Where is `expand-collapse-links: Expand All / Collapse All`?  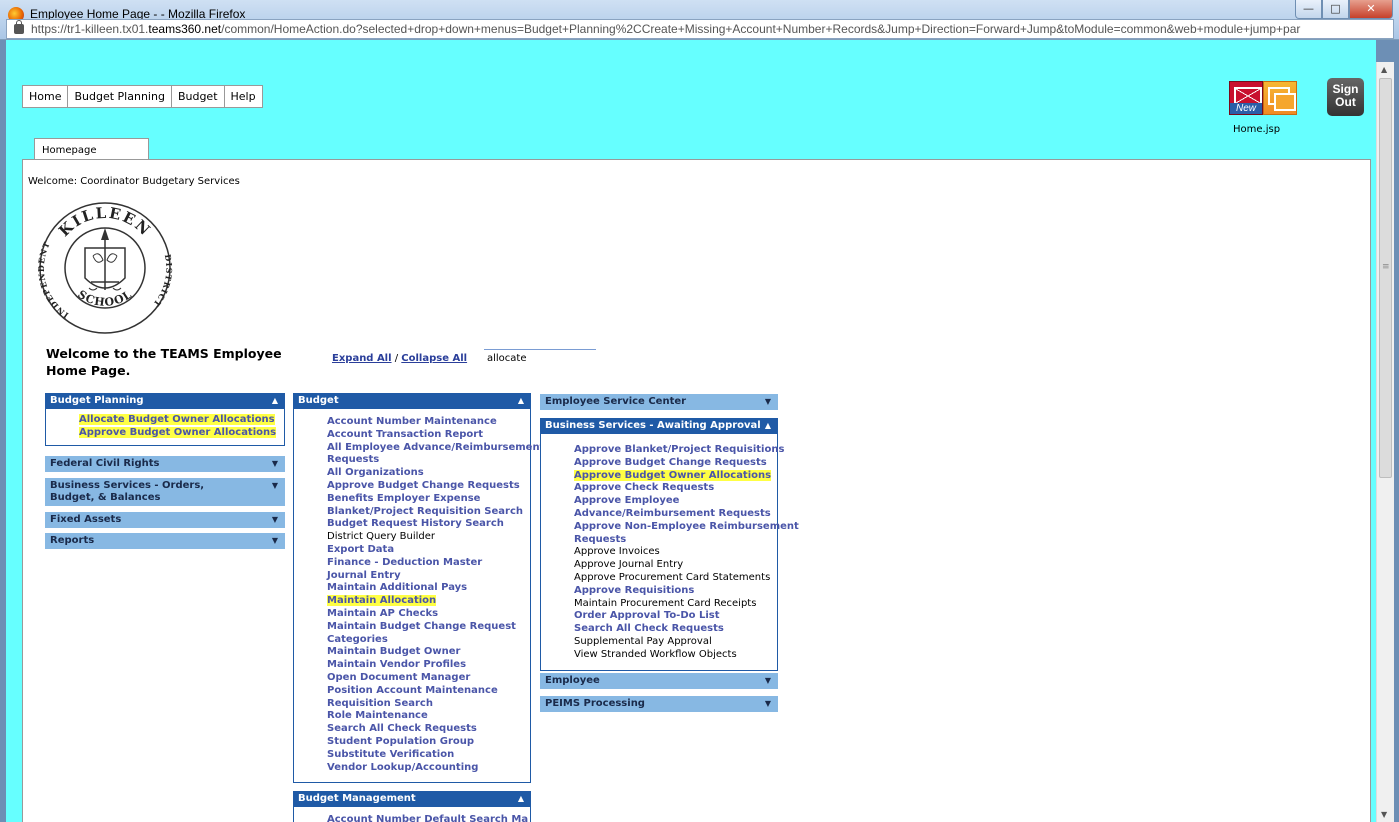 expand-collapse-links: Expand All / Collapse All is located at coordinates (399, 358).